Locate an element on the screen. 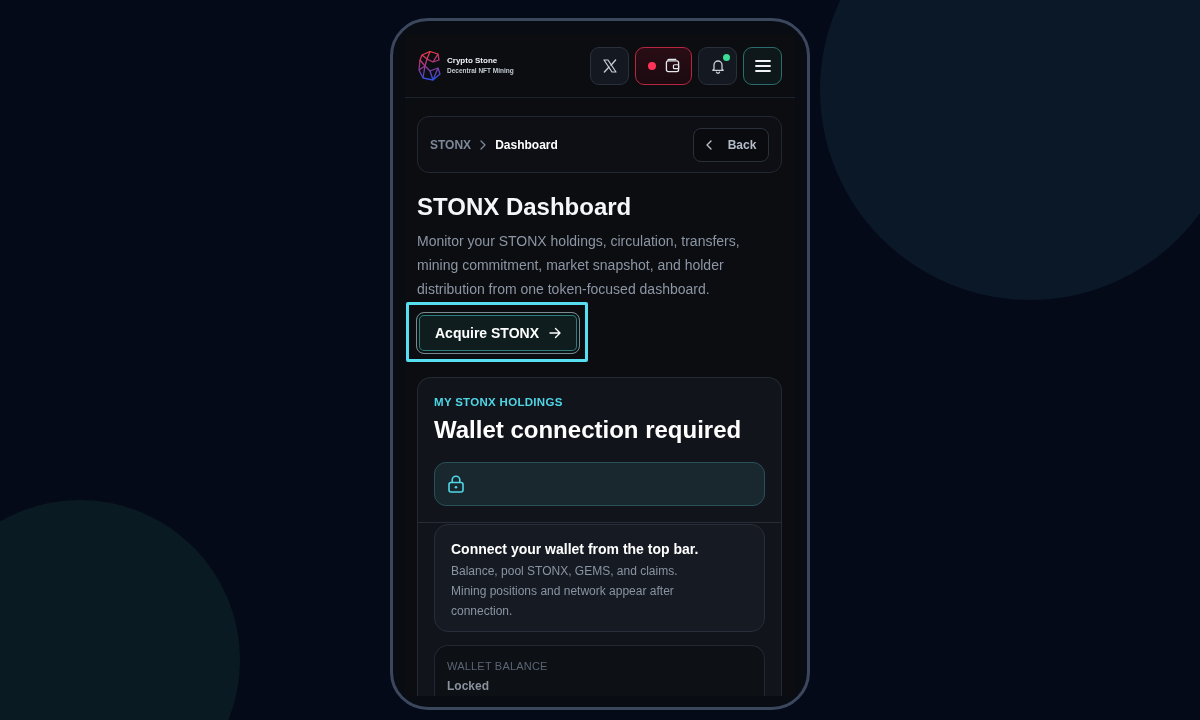 Image resolution: width=1200 pixels, height=720 pixels. wallet-button is located at coordinates (663, 65).